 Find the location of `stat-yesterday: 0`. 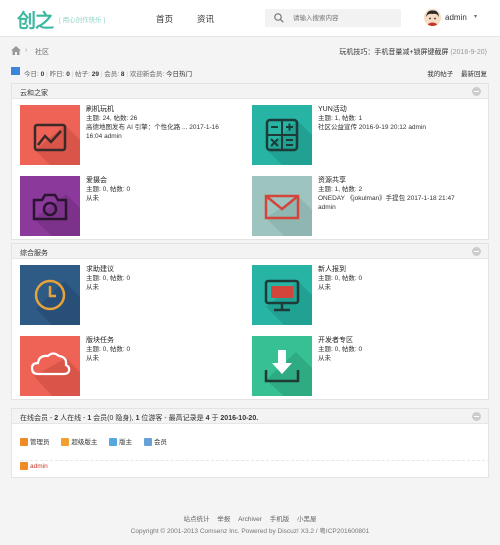

stat-yesterday: 0 is located at coordinates (68, 74).